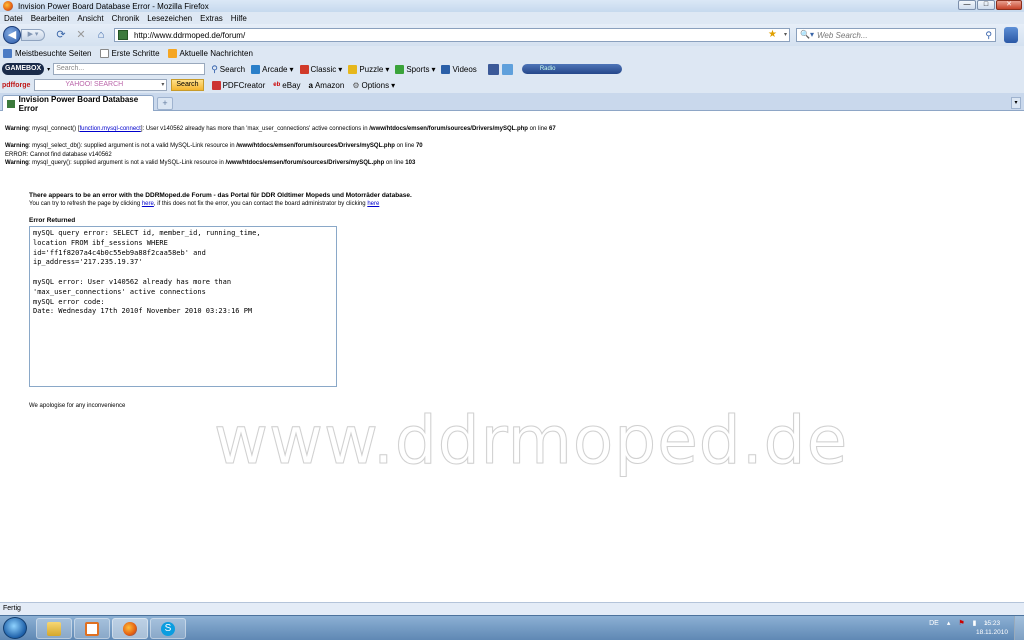  Describe the element at coordinates (507, 69) in the screenshot. I see `twitter-icon` at that location.